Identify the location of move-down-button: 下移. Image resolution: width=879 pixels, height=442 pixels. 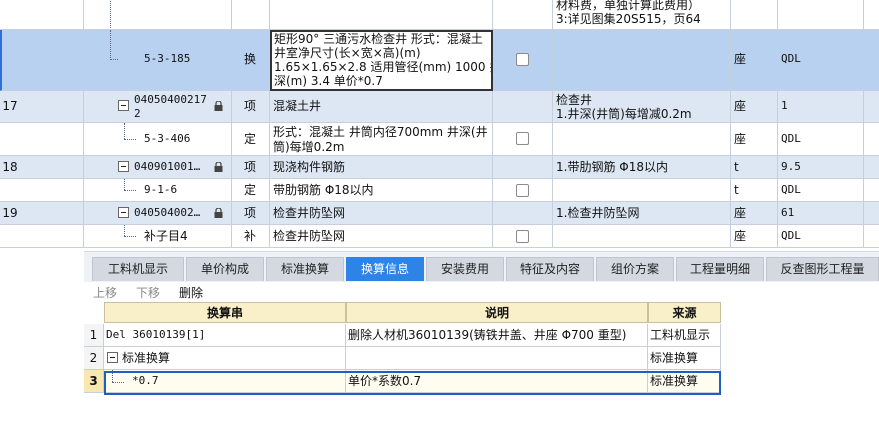
(148, 292).